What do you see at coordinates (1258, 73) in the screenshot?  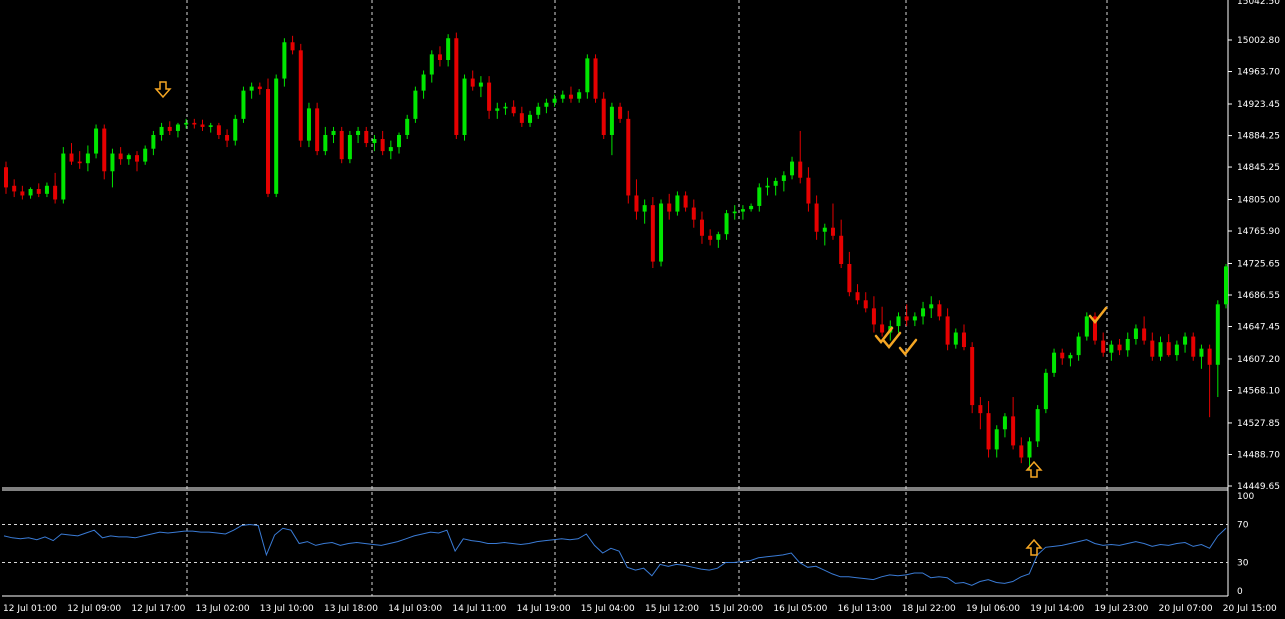 I see `price-label: 14963.70` at bounding box center [1258, 73].